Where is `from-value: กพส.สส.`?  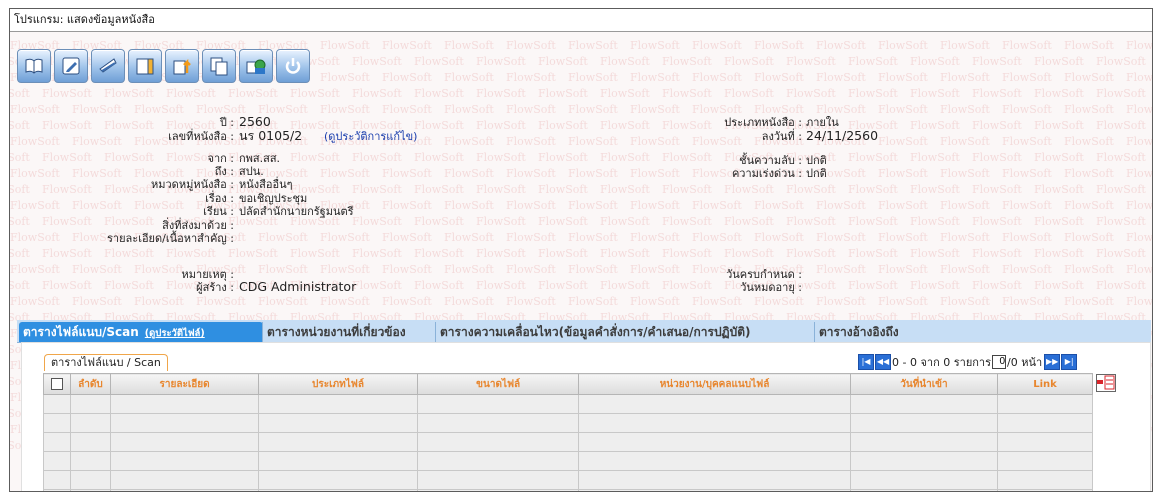 from-value: กพส.สส. is located at coordinates (260, 158).